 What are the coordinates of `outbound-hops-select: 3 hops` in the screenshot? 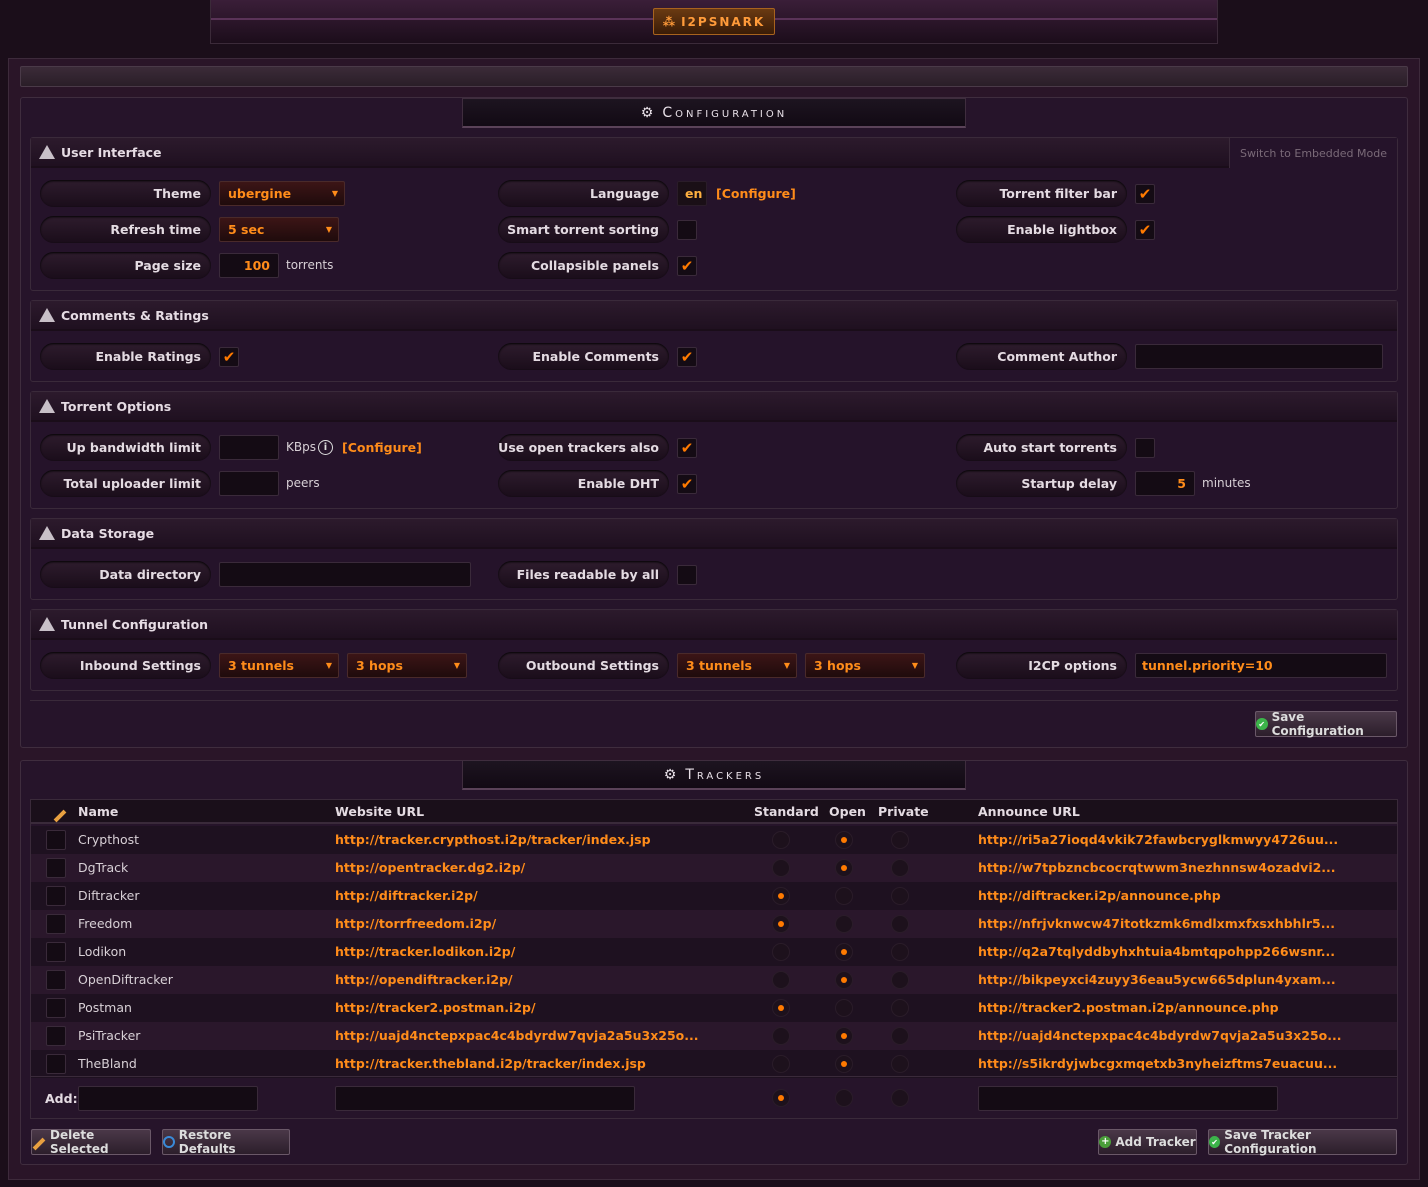 It's located at (865, 665).